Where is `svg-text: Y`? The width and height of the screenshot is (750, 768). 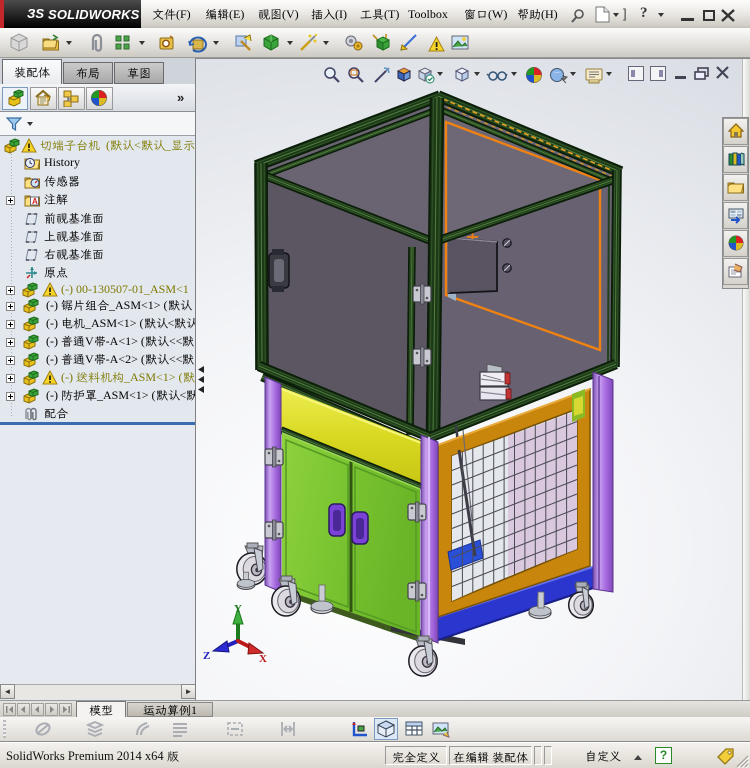
svg-text: Y is located at coordinates (238, 609).